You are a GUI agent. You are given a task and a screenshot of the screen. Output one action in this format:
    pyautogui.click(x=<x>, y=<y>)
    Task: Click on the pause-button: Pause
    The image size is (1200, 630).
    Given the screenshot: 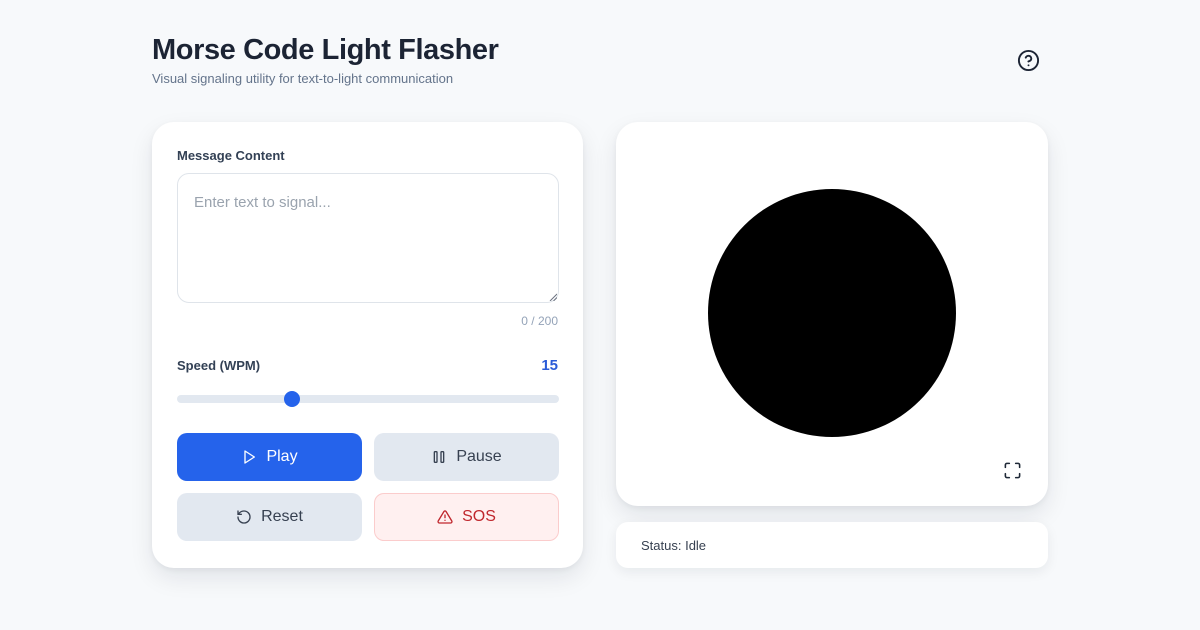 What is the action you would take?
    pyautogui.click(x=466, y=457)
    